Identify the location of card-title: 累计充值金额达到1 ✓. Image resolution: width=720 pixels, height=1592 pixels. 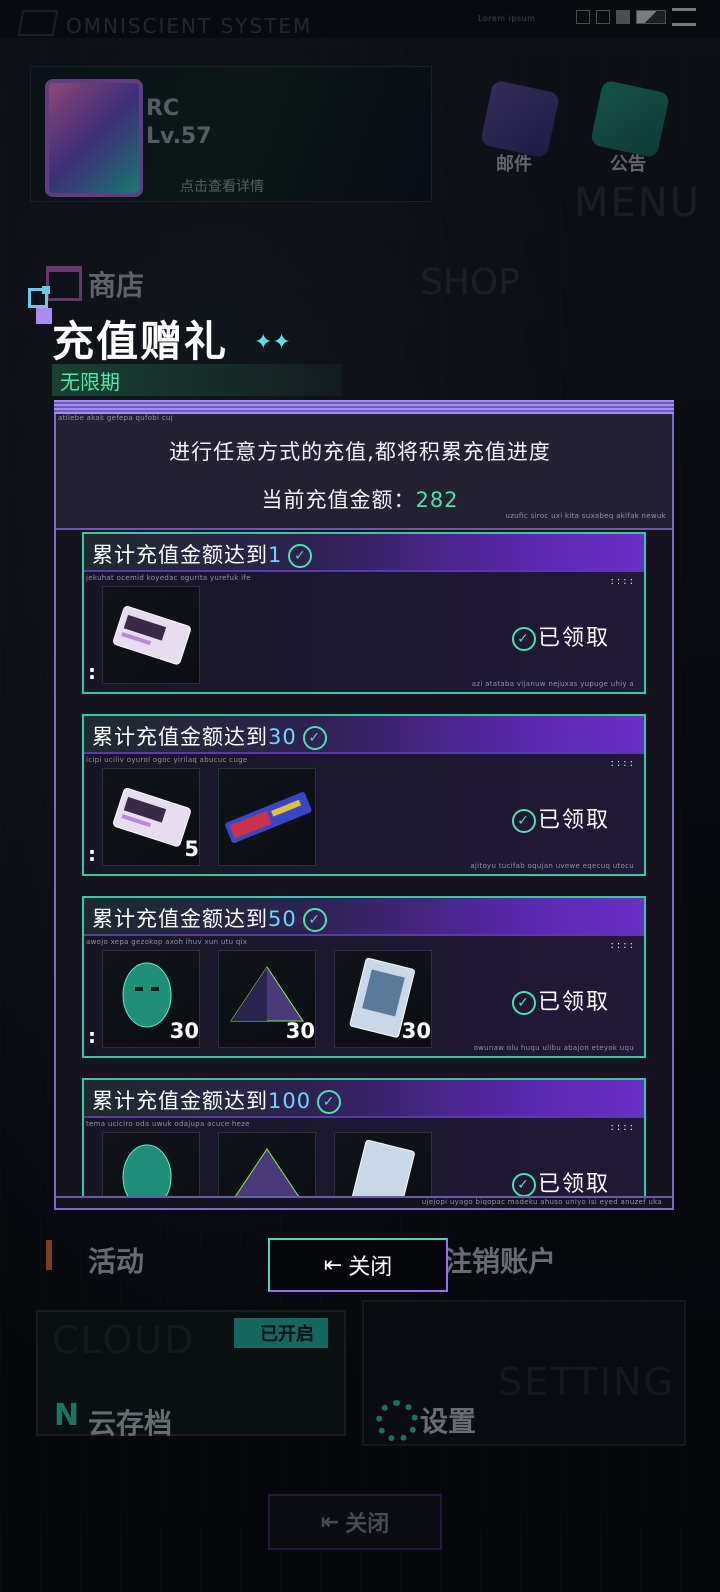
(202, 554).